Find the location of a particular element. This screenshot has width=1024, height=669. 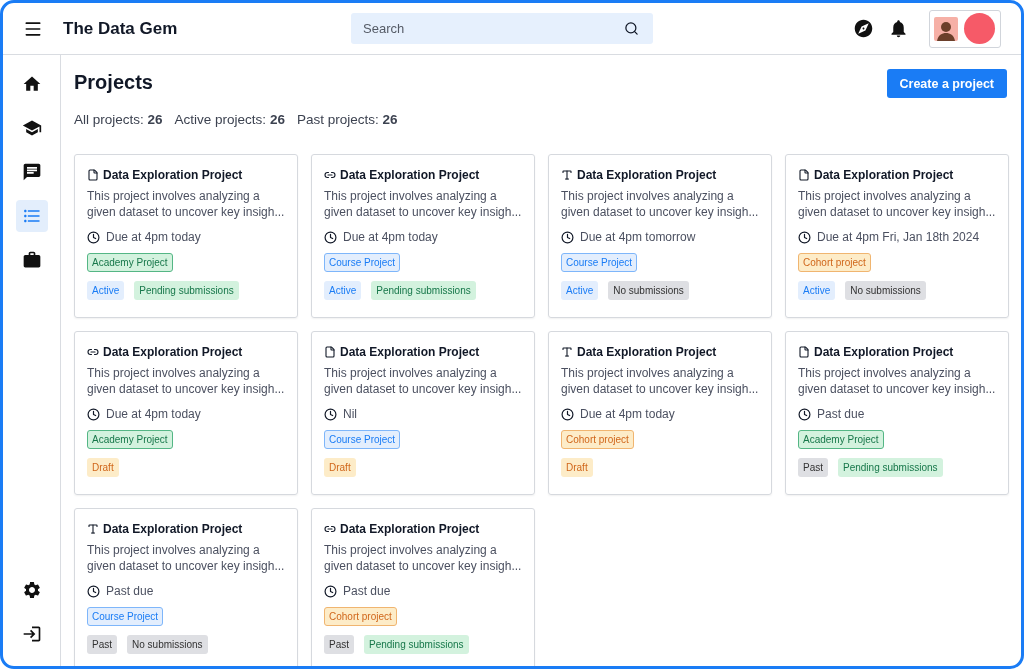

project-card: Data Exploration Project This project involves analyzing a given dataset to uncover key insigh... Due at 4pm today Academy Project Draft is located at coordinates (186, 413).